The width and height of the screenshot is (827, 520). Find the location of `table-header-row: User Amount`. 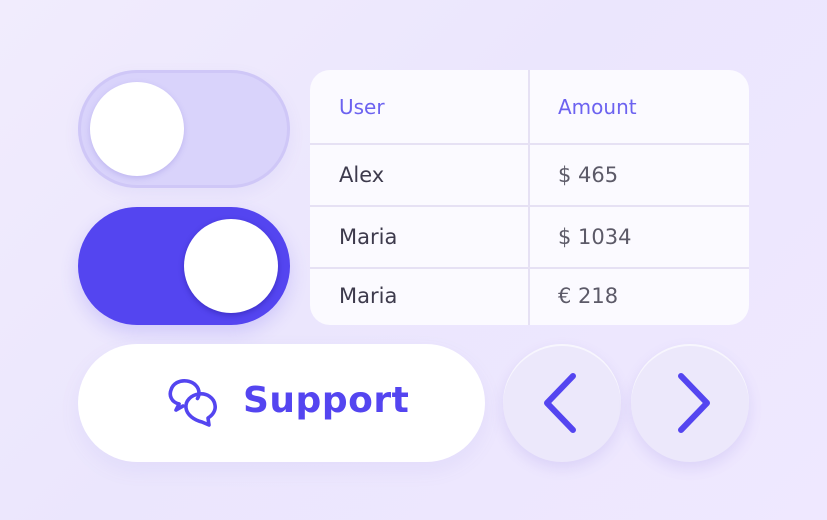

table-header-row: User Amount is located at coordinates (529, 106).